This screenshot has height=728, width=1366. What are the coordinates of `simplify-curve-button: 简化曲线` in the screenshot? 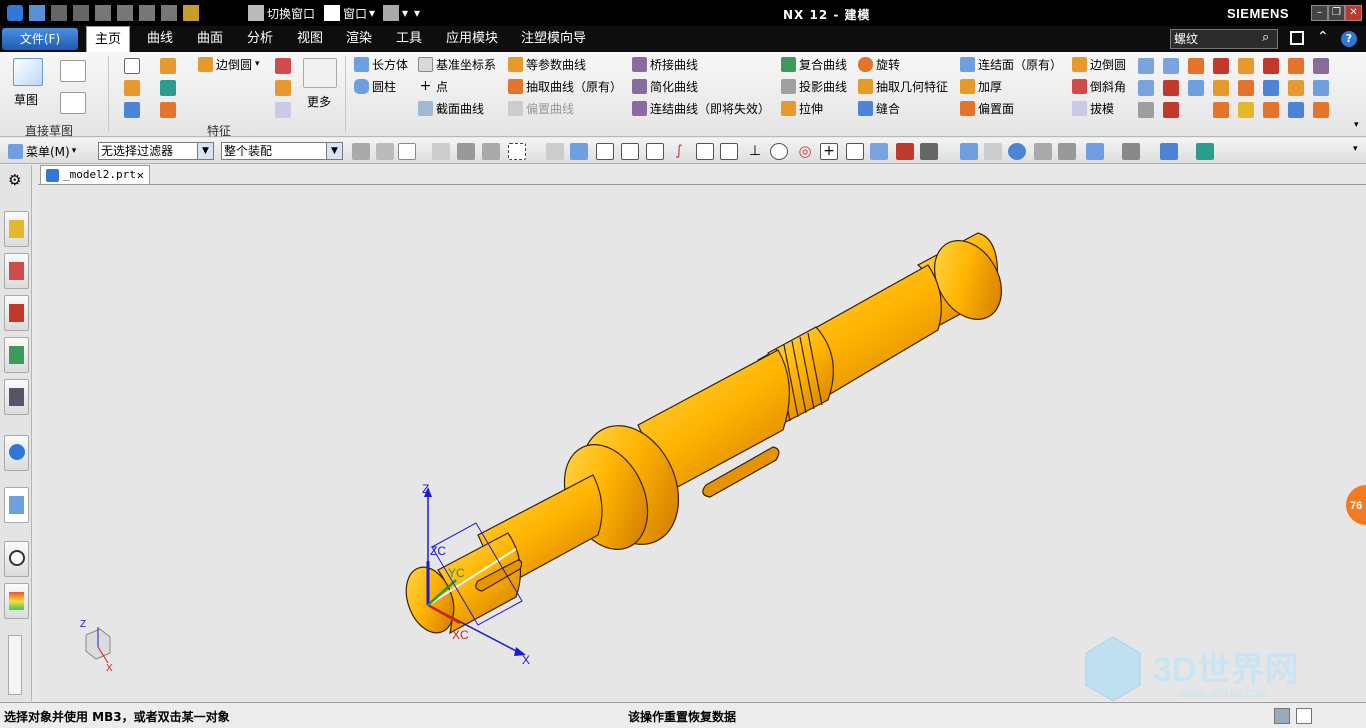 It's located at (665, 86).